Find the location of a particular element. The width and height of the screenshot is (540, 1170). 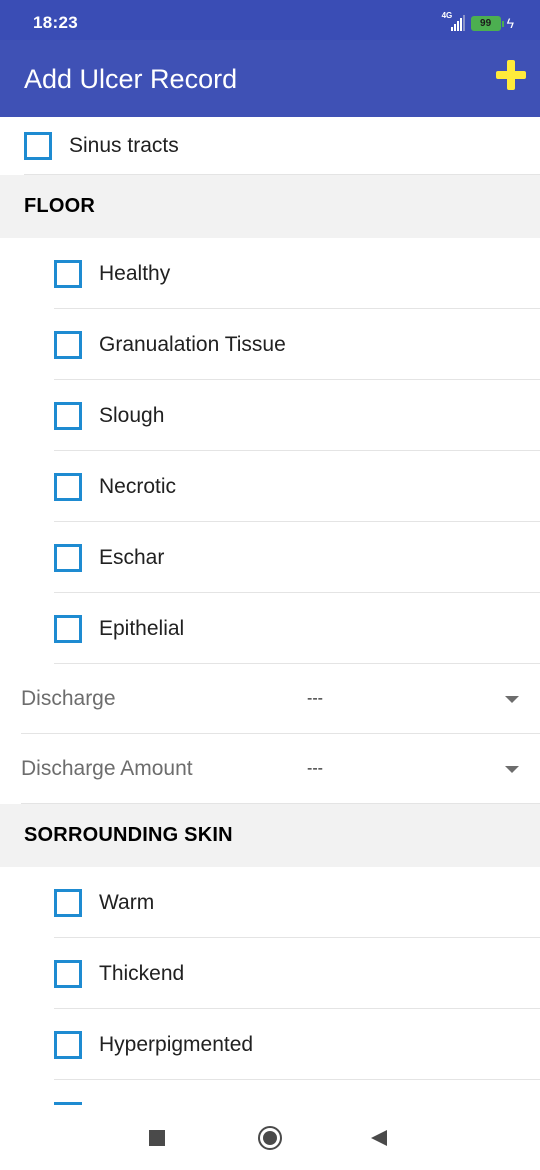

status-bar: 18:23 4G 99 ϟ is located at coordinates (270, 20).